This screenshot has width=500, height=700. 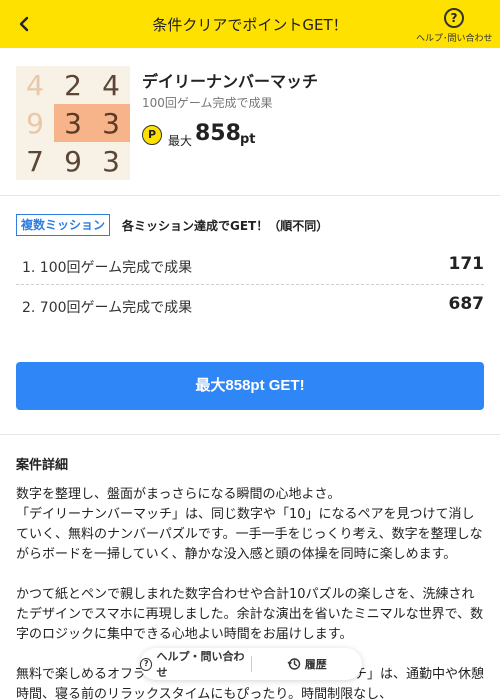 I want to click on point-coin-icon: P, so click(x=152, y=135).